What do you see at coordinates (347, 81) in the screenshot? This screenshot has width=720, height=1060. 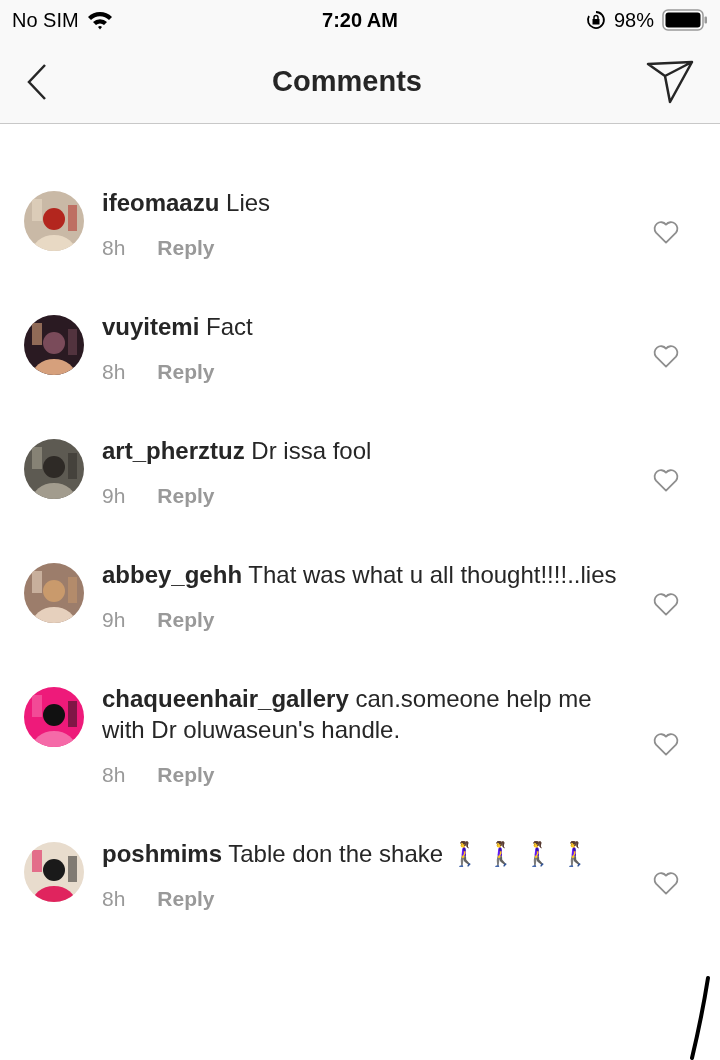 I see `page-title: Comments` at bounding box center [347, 81].